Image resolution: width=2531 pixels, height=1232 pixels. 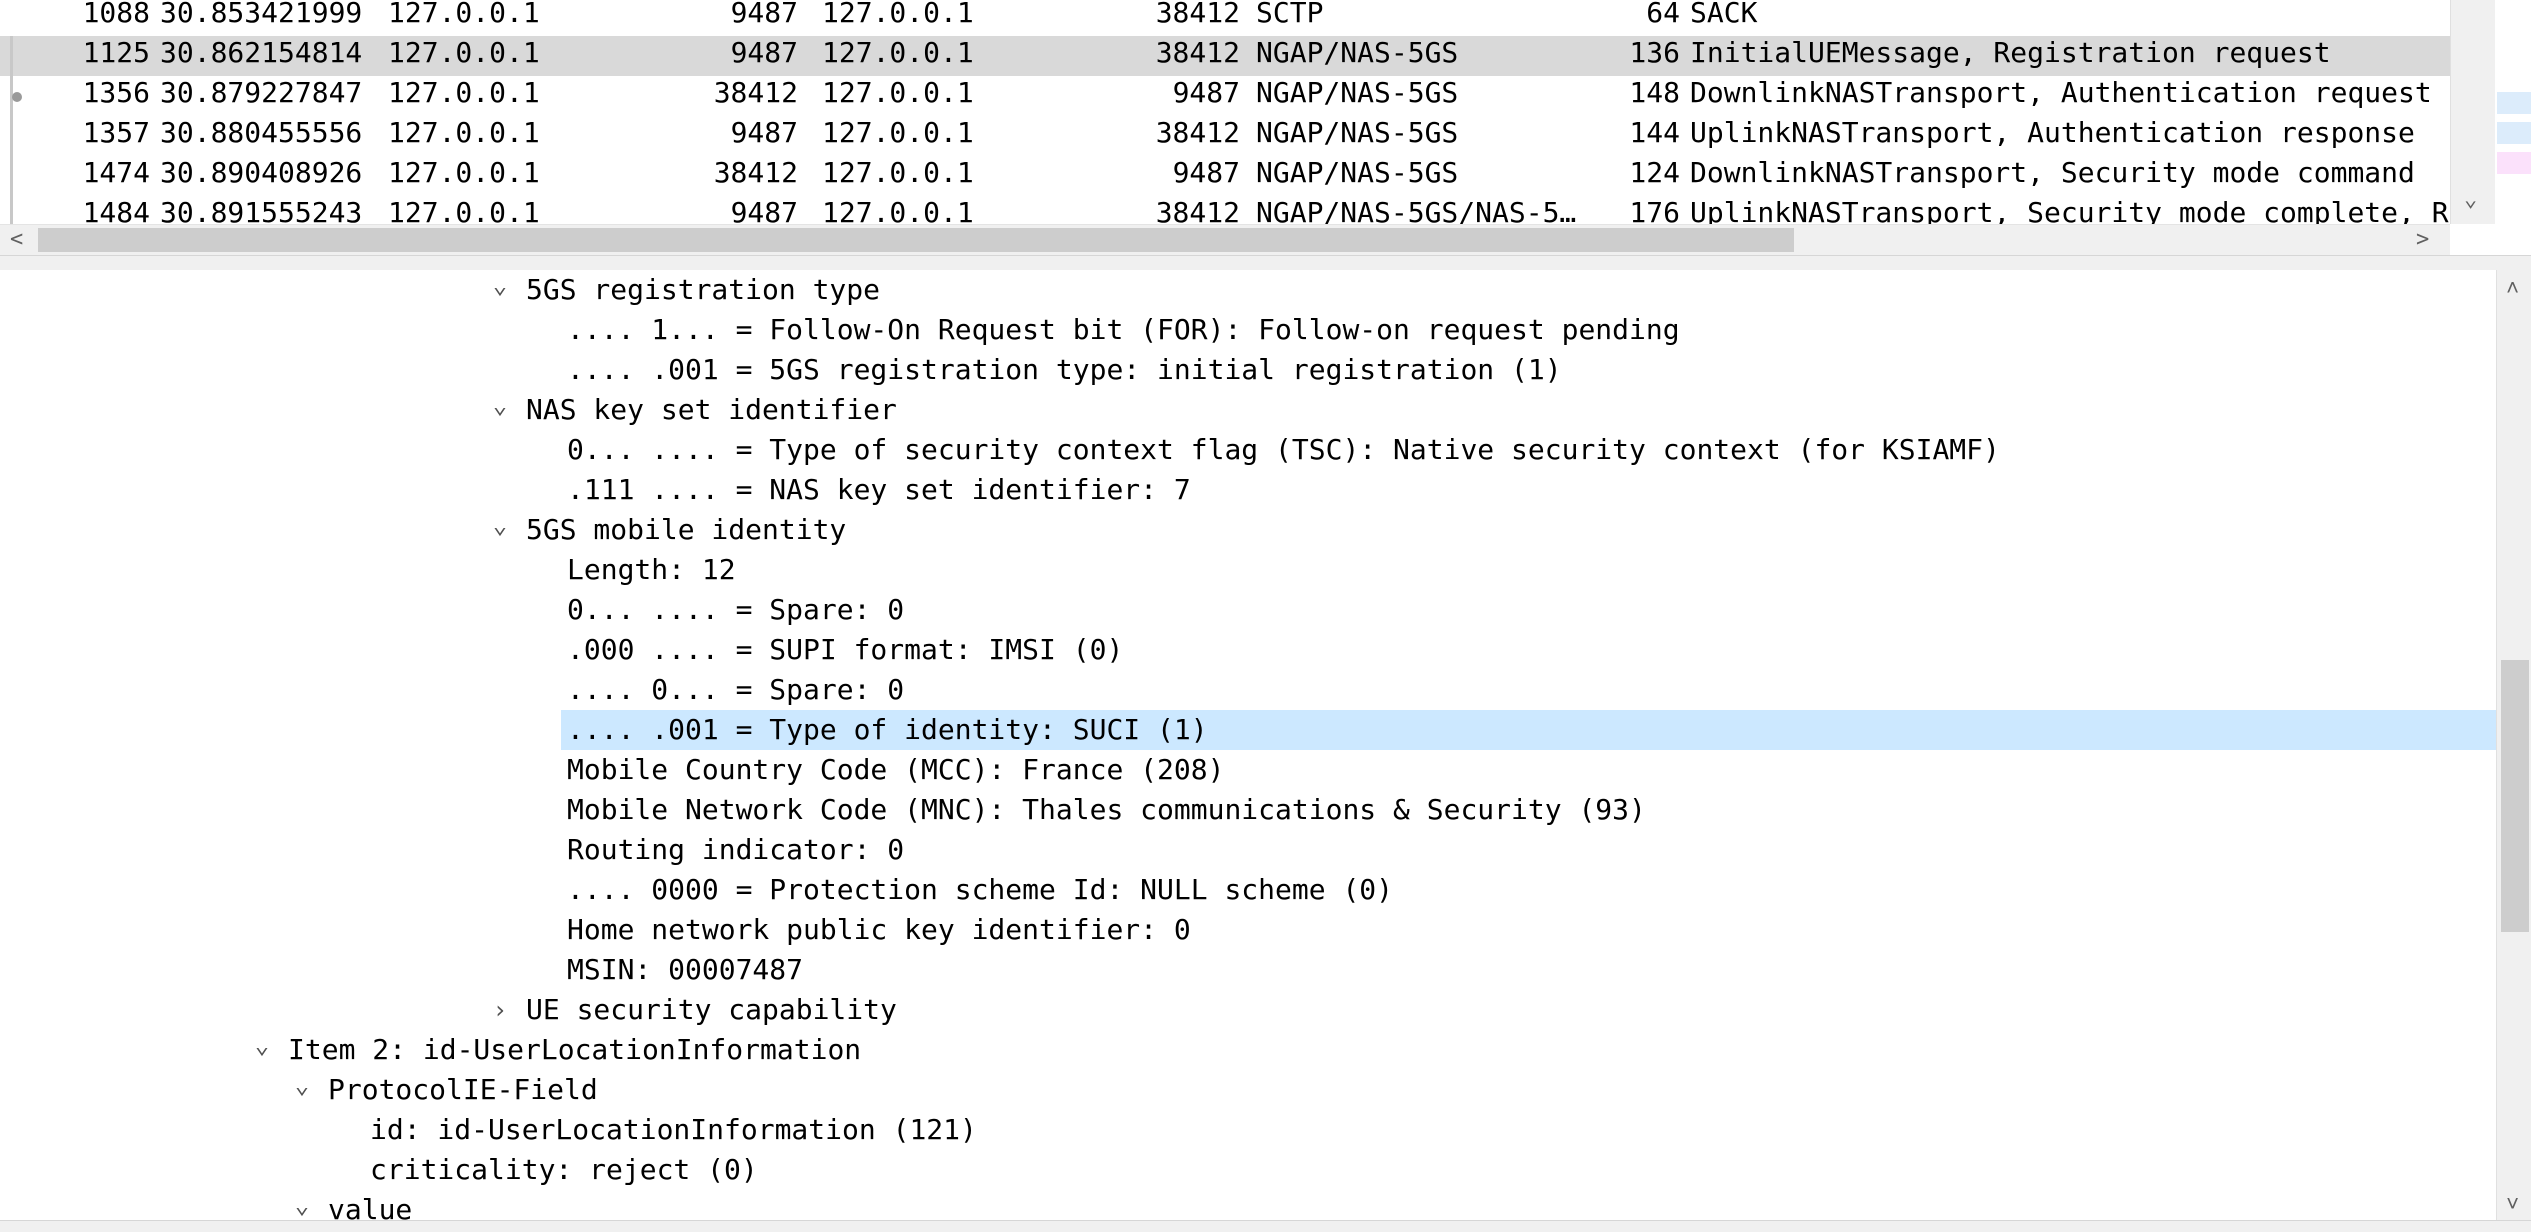 I want to click on arrow-left-icon: <, so click(x=16, y=240).